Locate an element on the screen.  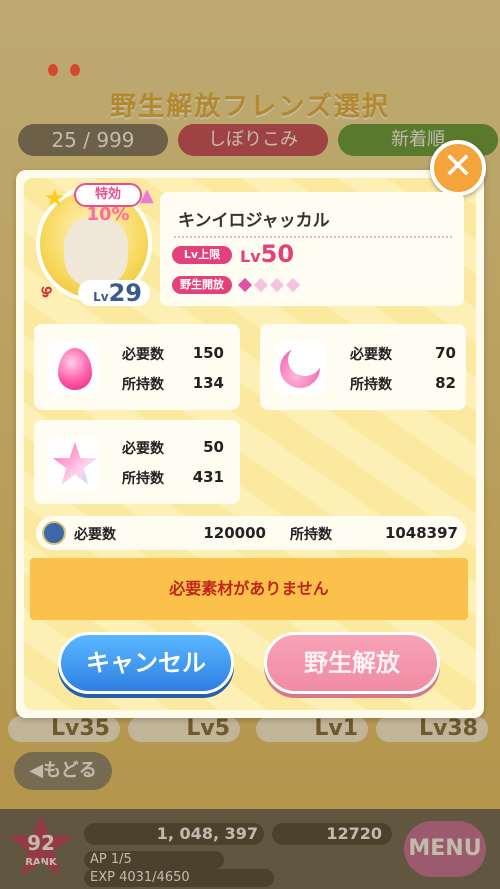
material-card: 必要数 70 所持数 82 is located at coordinates (363, 367).